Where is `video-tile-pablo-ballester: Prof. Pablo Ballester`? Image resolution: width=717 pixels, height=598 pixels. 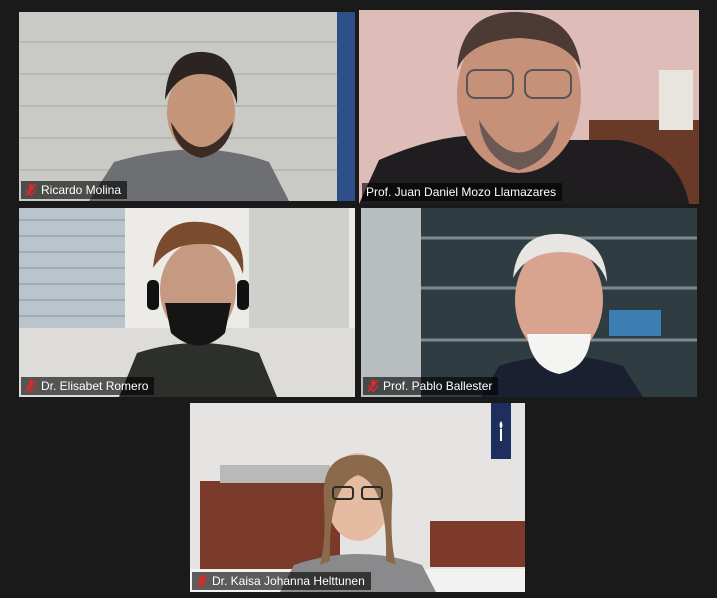
video-tile-pablo-ballester: Prof. Pablo Ballester is located at coordinates (529, 302).